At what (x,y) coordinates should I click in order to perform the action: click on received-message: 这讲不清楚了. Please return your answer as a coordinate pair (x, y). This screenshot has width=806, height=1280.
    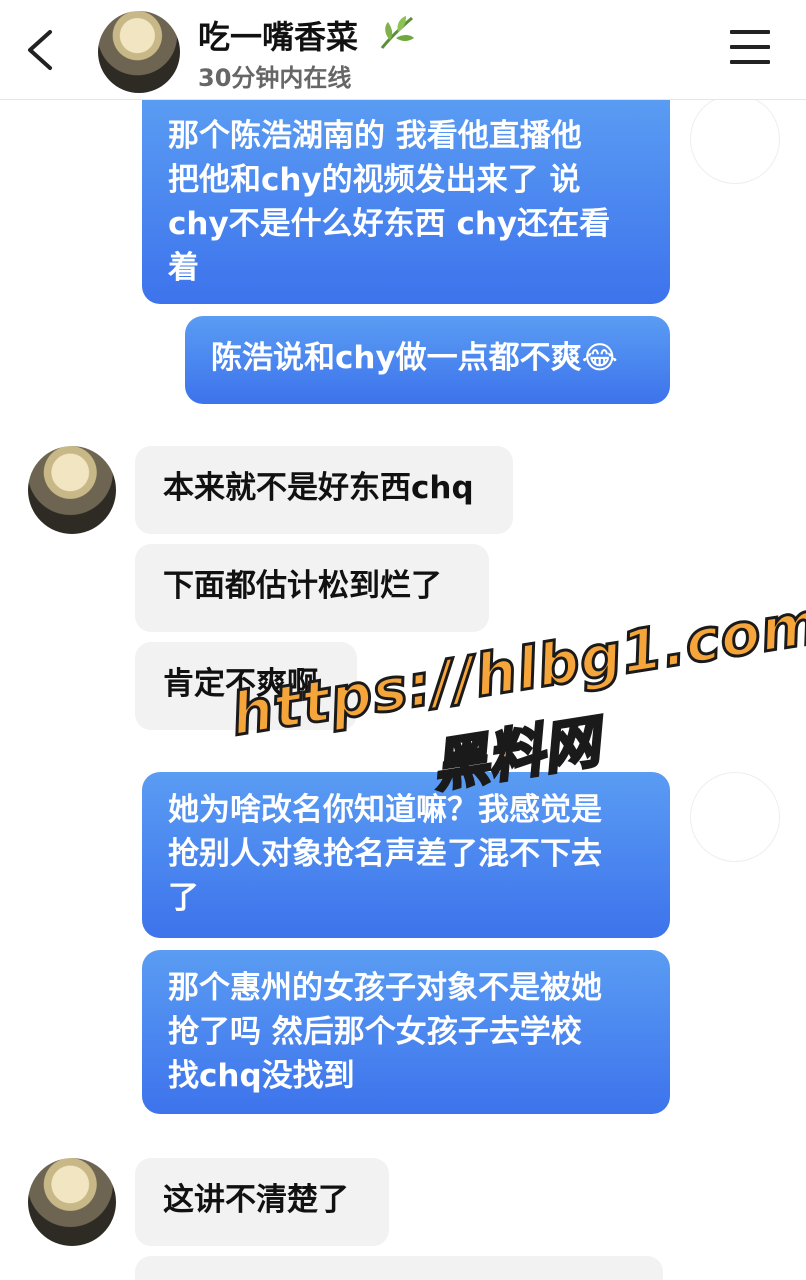
    Looking at the image, I should click on (262, 1202).